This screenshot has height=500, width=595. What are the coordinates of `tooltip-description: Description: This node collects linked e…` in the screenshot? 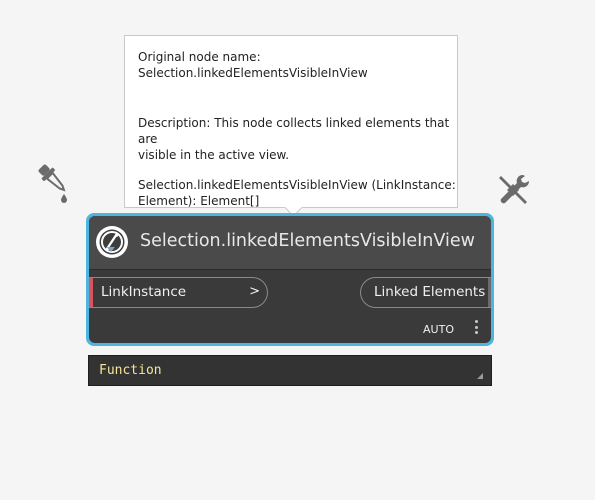 It's located at (294, 139).